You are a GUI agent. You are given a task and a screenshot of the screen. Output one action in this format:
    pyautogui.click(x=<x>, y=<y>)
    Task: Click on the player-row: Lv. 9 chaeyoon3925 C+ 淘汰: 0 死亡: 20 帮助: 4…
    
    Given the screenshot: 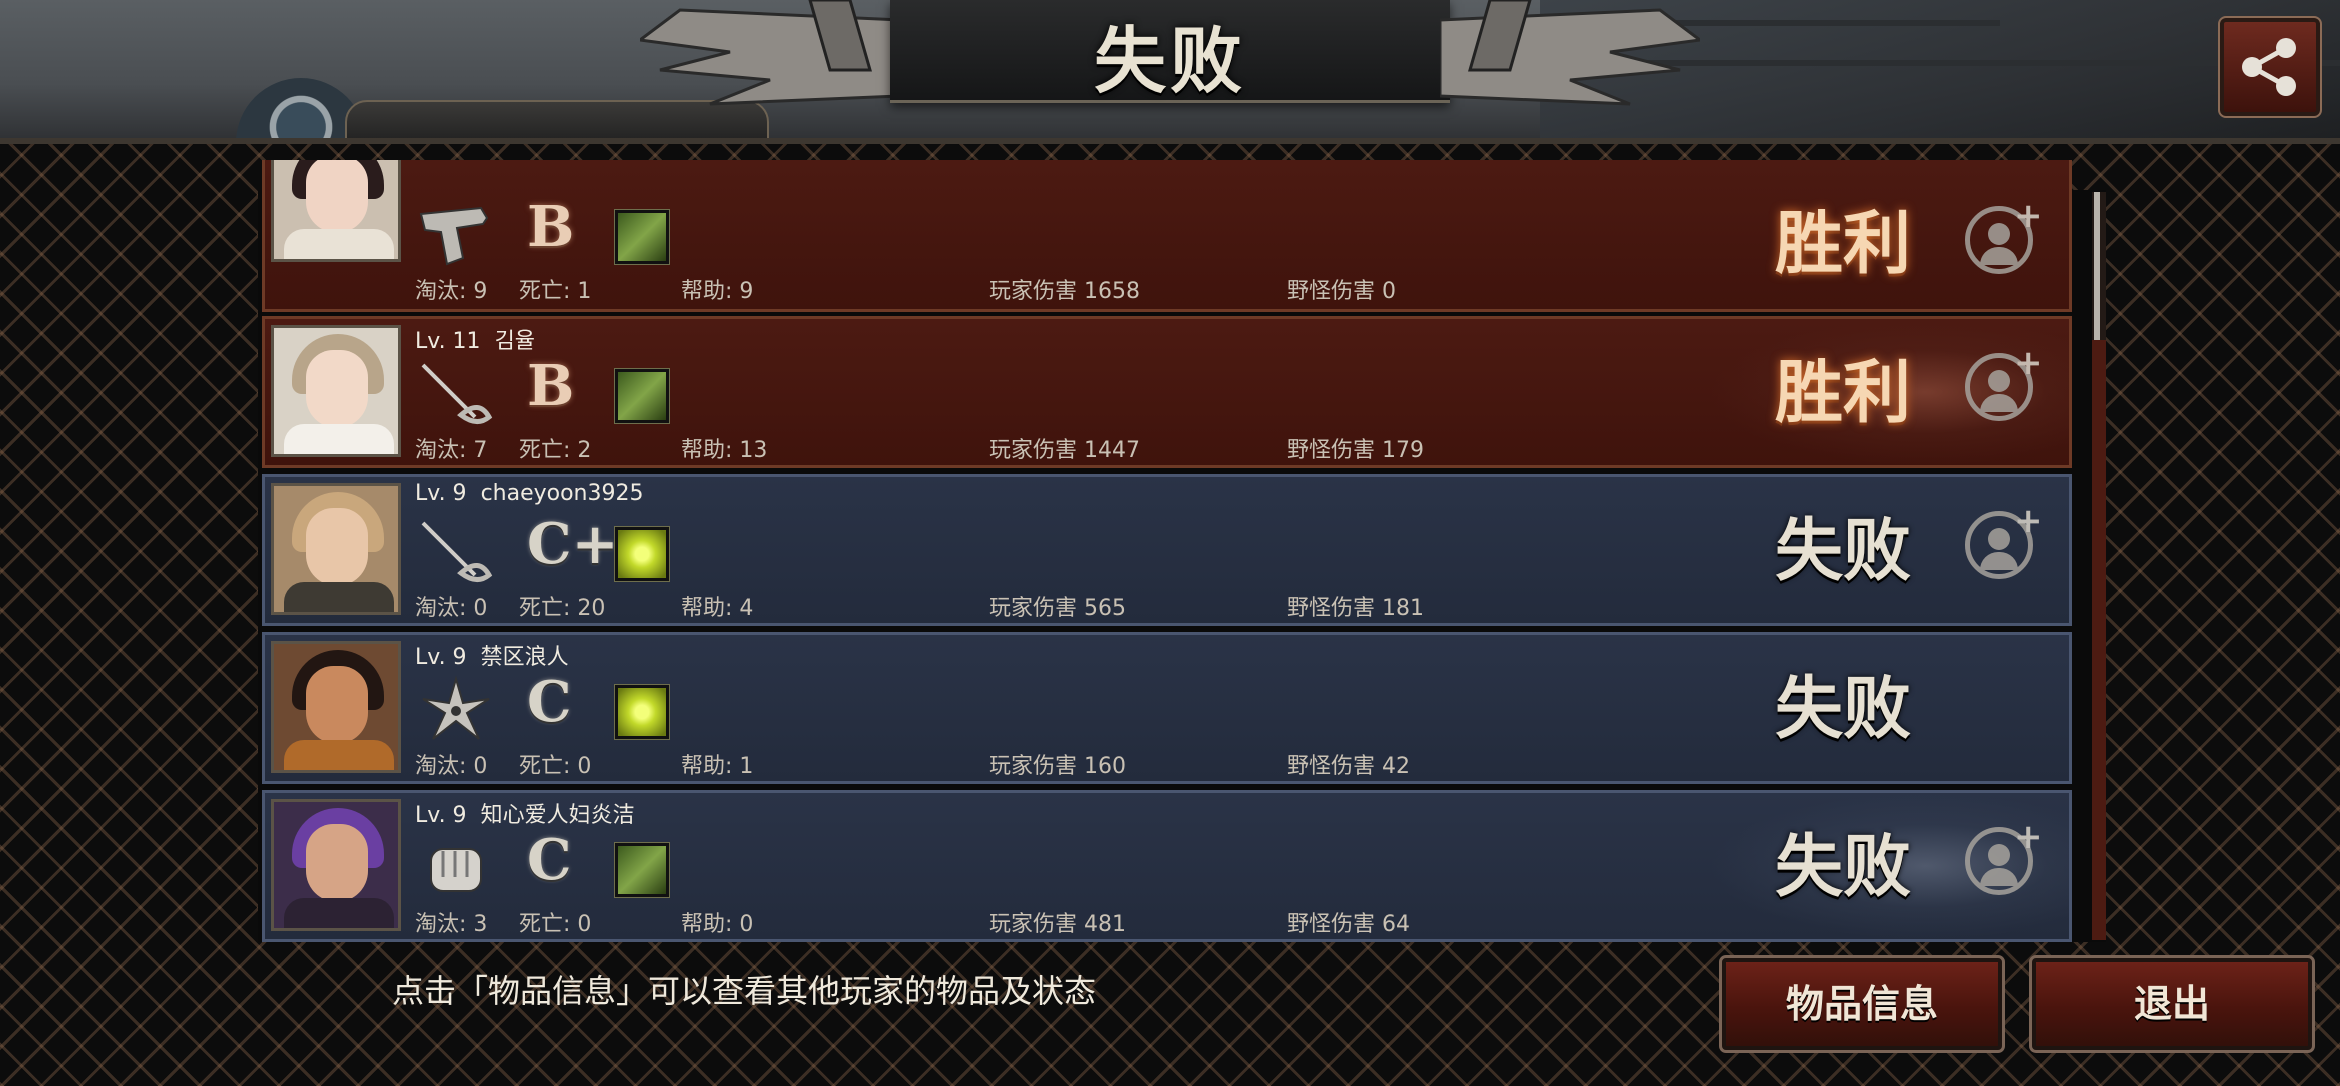 What is the action you would take?
    pyautogui.click(x=1167, y=550)
    